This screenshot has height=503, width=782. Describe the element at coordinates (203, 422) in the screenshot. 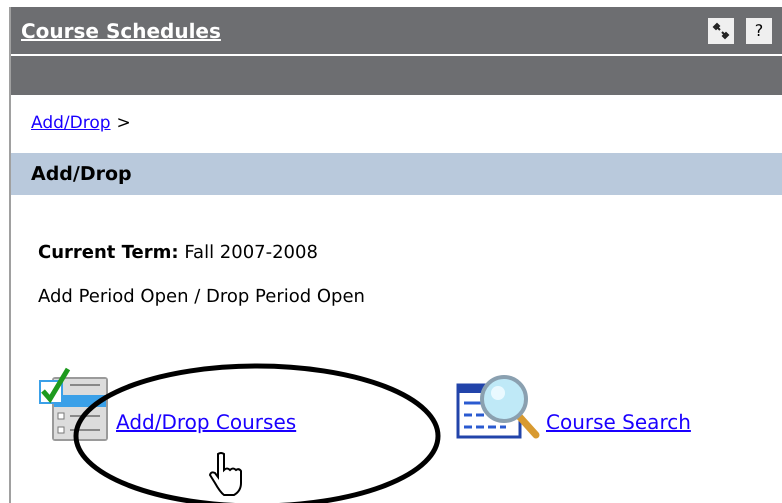

I see `course-link: Add/Drop Courses` at that location.